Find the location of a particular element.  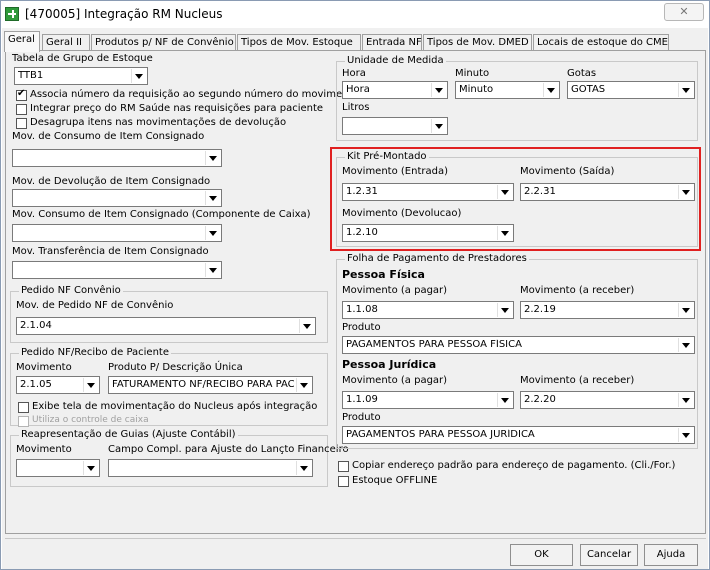

tabela-grupo-estoque-select: TTB1 is located at coordinates (81, 76).